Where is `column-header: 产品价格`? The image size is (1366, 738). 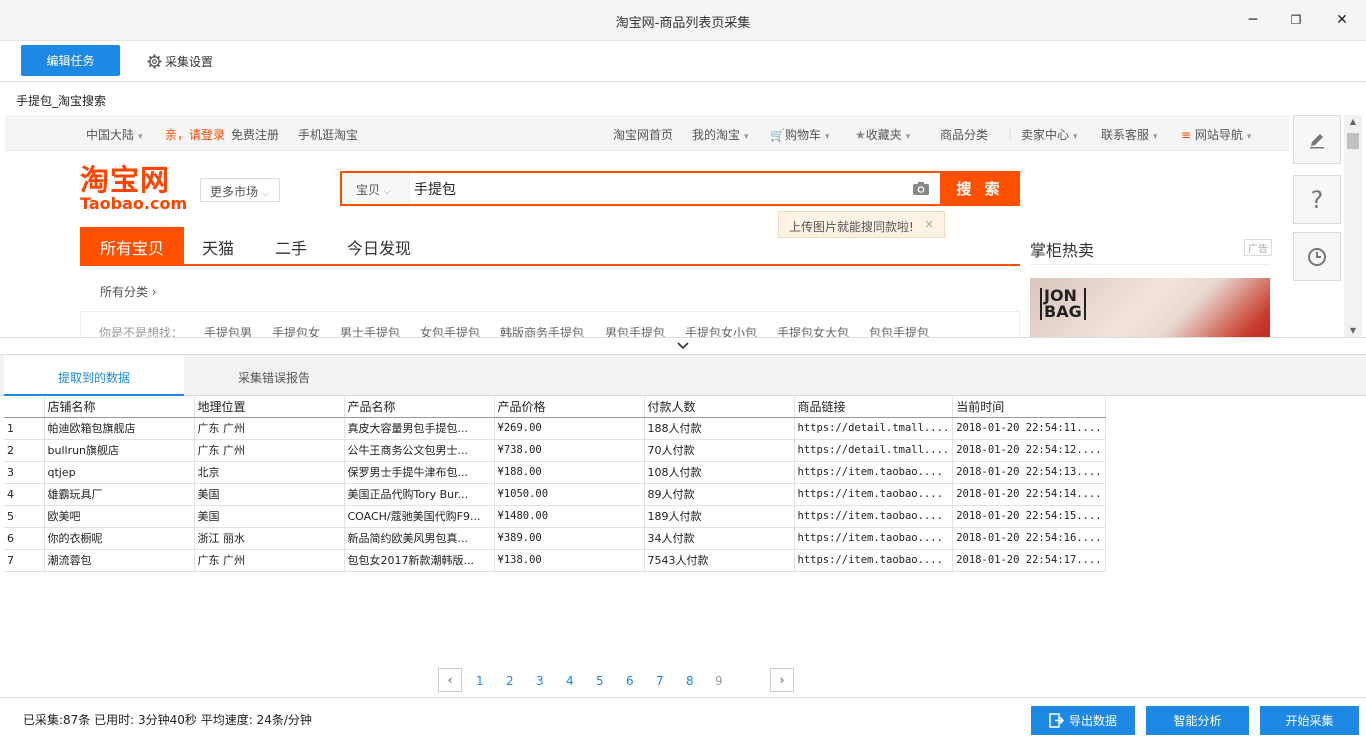
column-header: 产品价格 is located at coordinates (569, 407).